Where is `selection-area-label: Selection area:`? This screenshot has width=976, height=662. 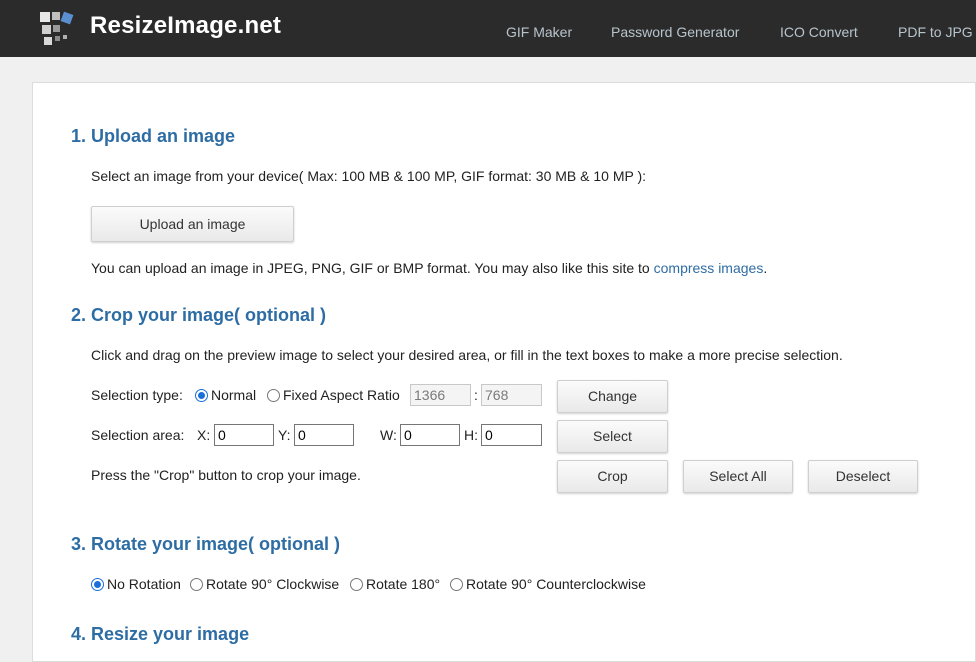 selection-area-label: Selection area: is located at coordinates (138, 435).